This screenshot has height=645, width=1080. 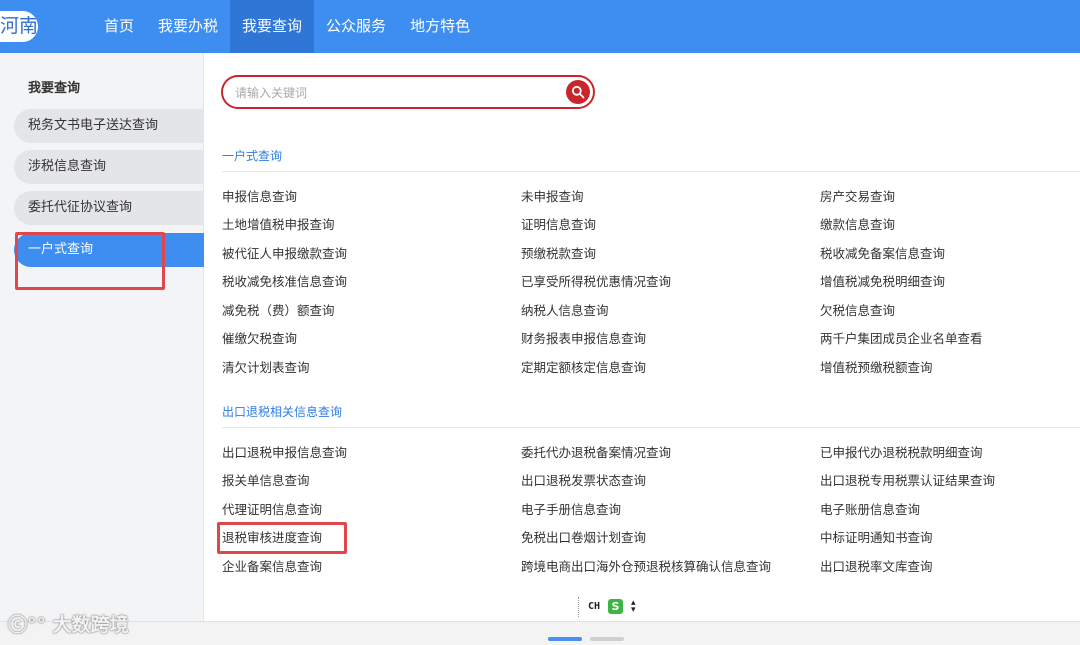 I want to click on query-link: 两千户集团成员企业名单查看, so click(x=901, y=337).